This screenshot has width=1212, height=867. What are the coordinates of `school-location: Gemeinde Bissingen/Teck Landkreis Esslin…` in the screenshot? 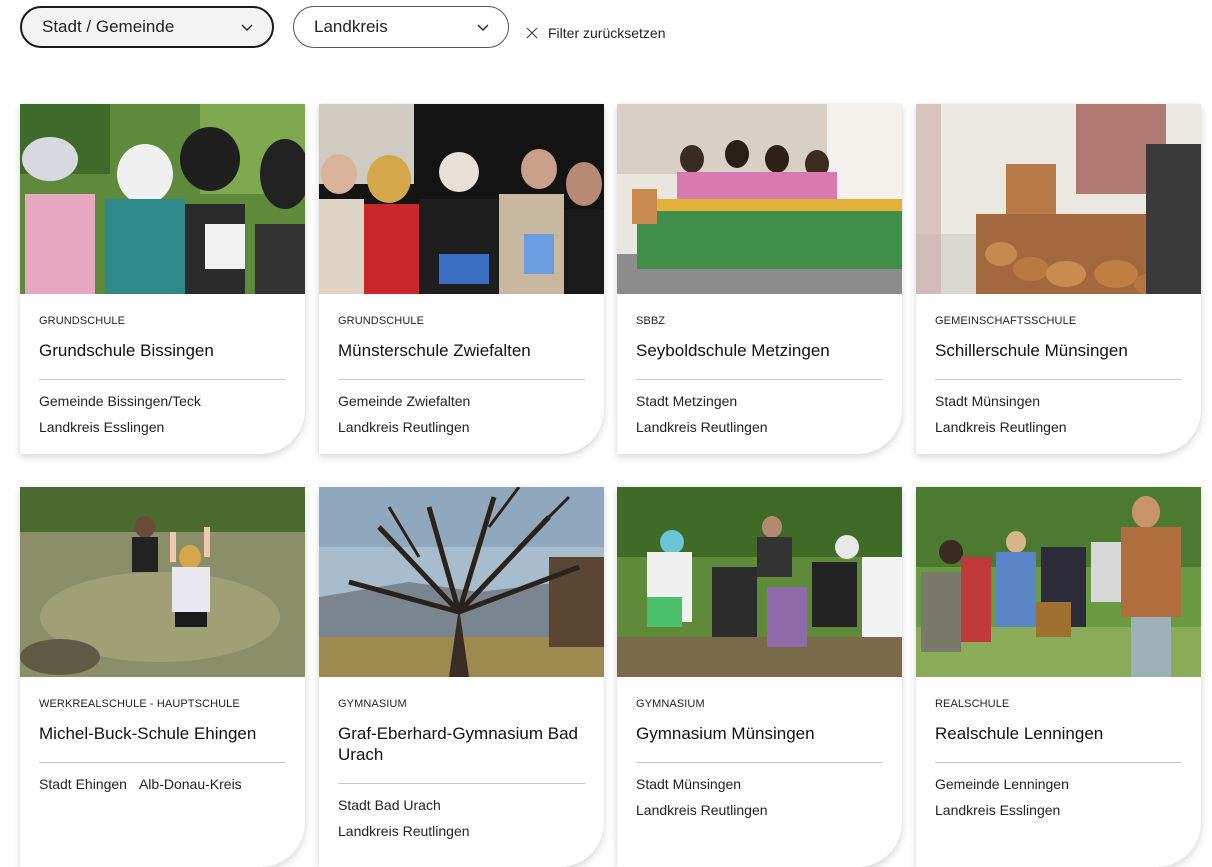 It's located at (162, 414).